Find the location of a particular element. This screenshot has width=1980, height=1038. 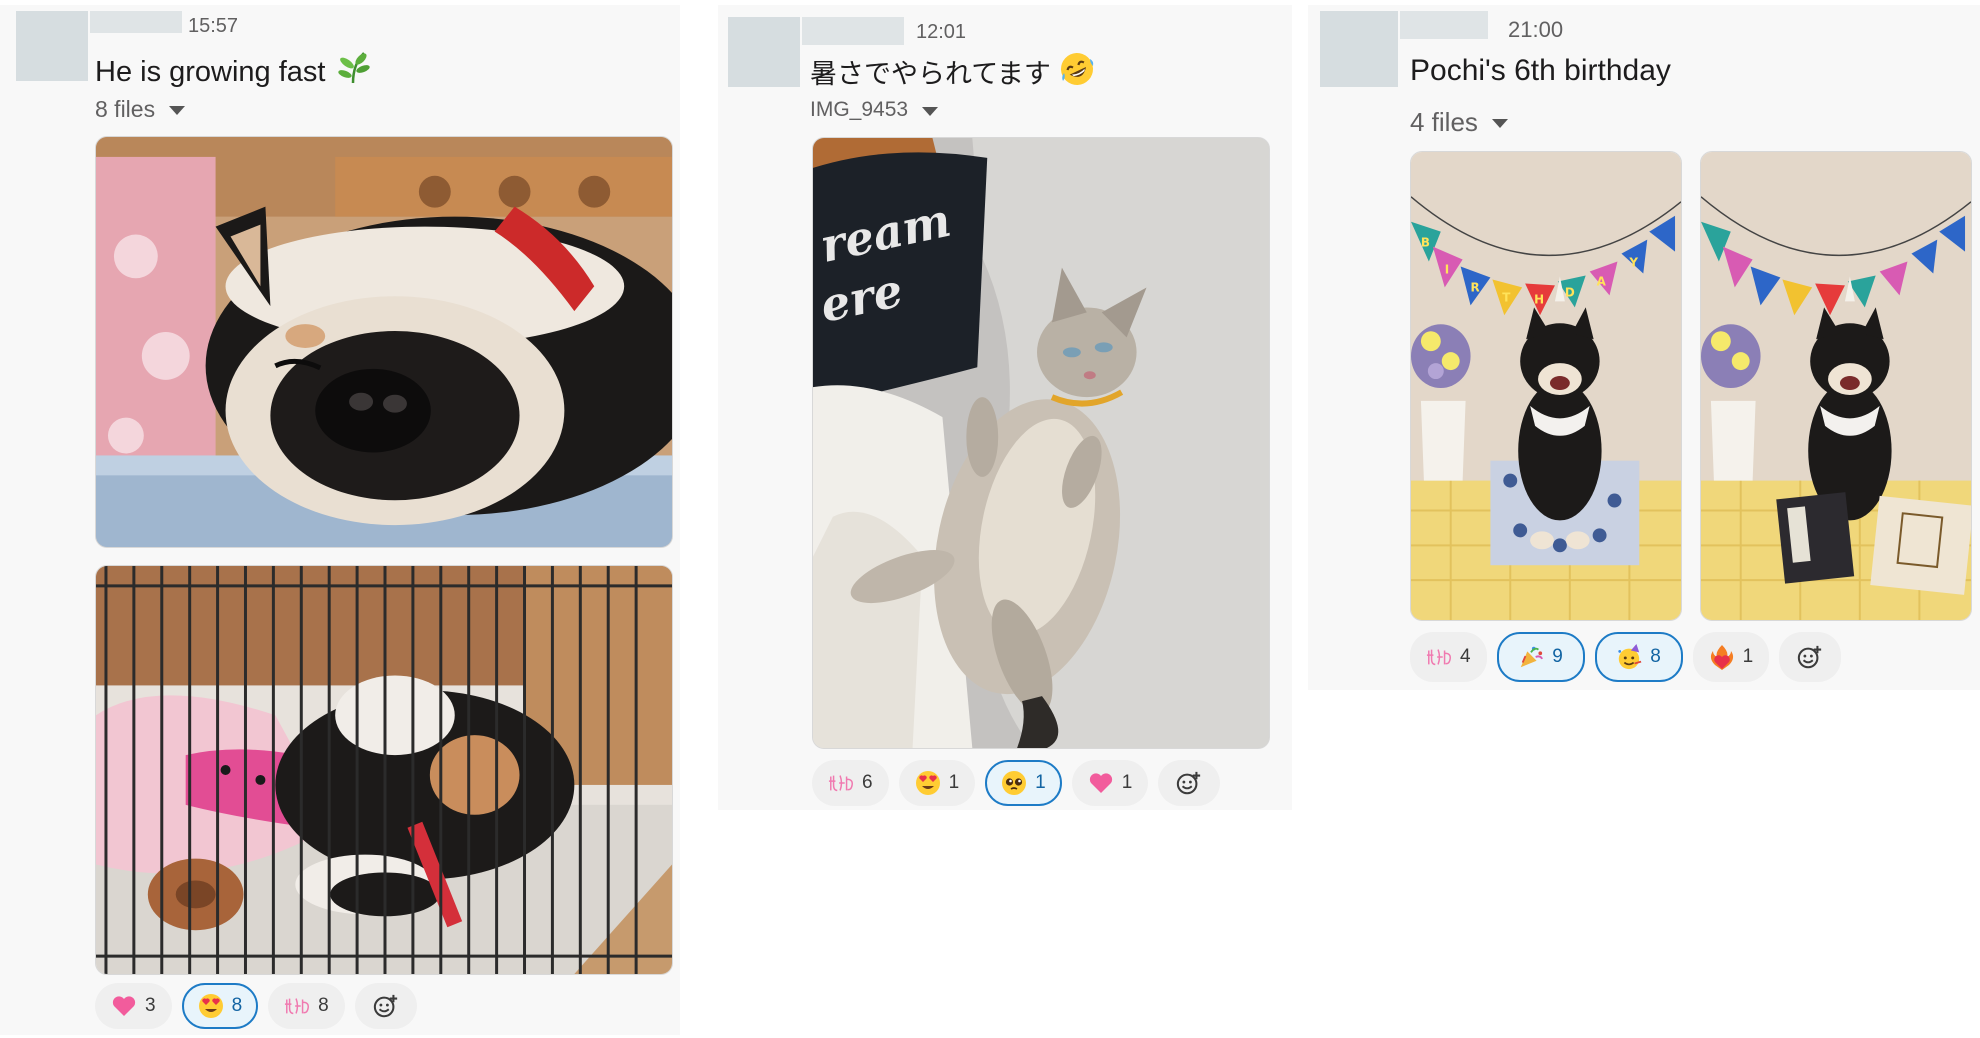

reactions-bar: 3 8 8 is located at coordinates (256, 1006).